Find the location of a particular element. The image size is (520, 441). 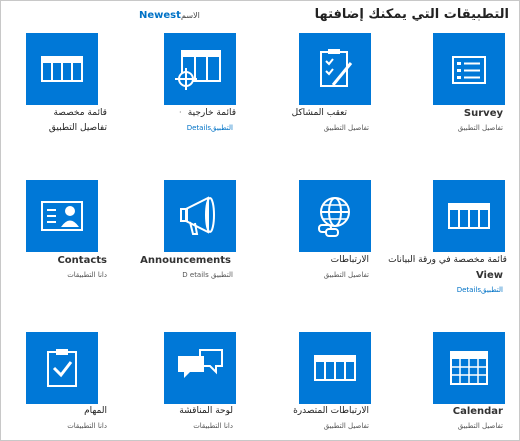

app-name: قائمة خارجية is located at coordinates (212, 113).